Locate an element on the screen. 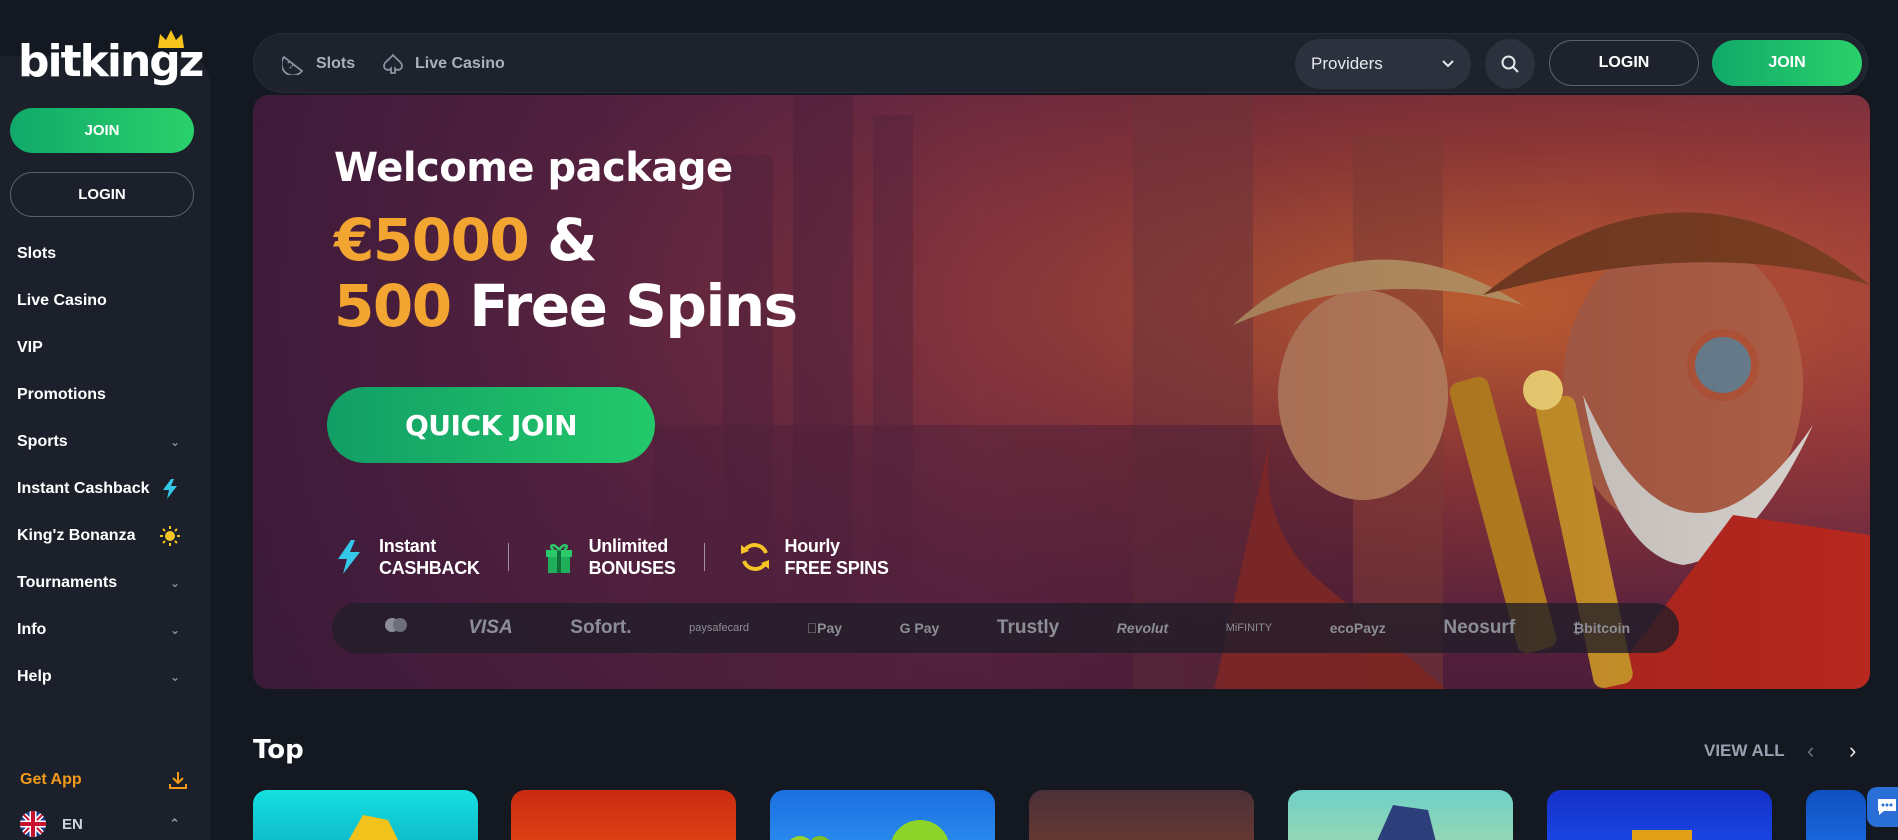  search-button is located at coordinates (1510, 64).